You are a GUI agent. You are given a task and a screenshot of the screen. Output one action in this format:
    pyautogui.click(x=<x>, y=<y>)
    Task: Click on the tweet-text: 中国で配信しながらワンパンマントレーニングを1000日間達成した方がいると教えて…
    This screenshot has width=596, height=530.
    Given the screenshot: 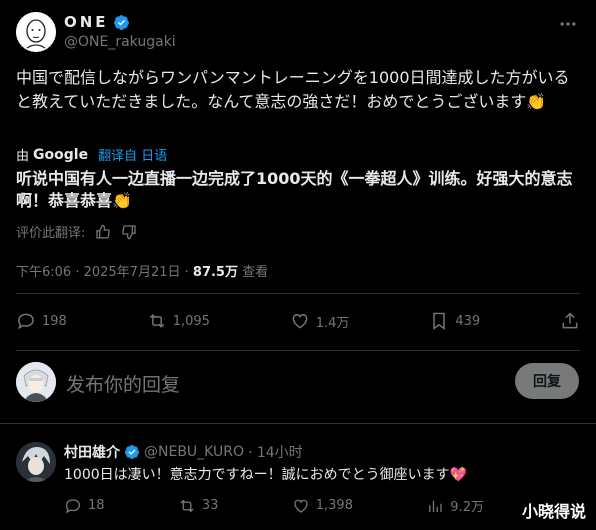 What is the action you would take?
    pyautogui.click(x=293, y=89)
    